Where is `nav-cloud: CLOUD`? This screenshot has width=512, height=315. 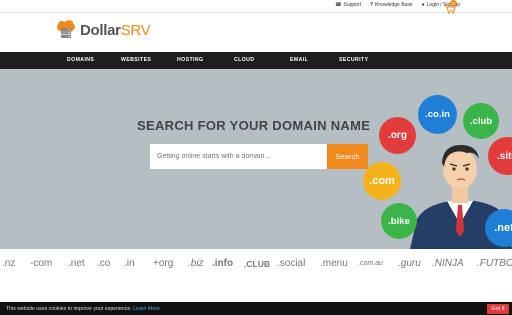
nav-cloud: CLOUD is located at coordinates (244, 60).